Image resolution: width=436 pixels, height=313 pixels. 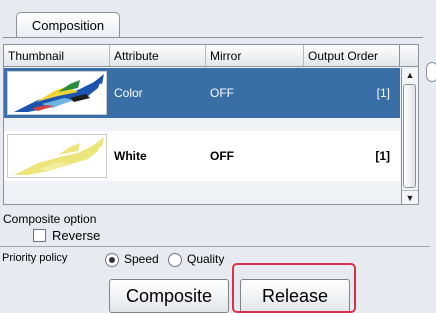 What do you see at coordinates (50, 219) in the screenshot?
I see `composite-option-title: Composite option` at bounding box center [50, 219].